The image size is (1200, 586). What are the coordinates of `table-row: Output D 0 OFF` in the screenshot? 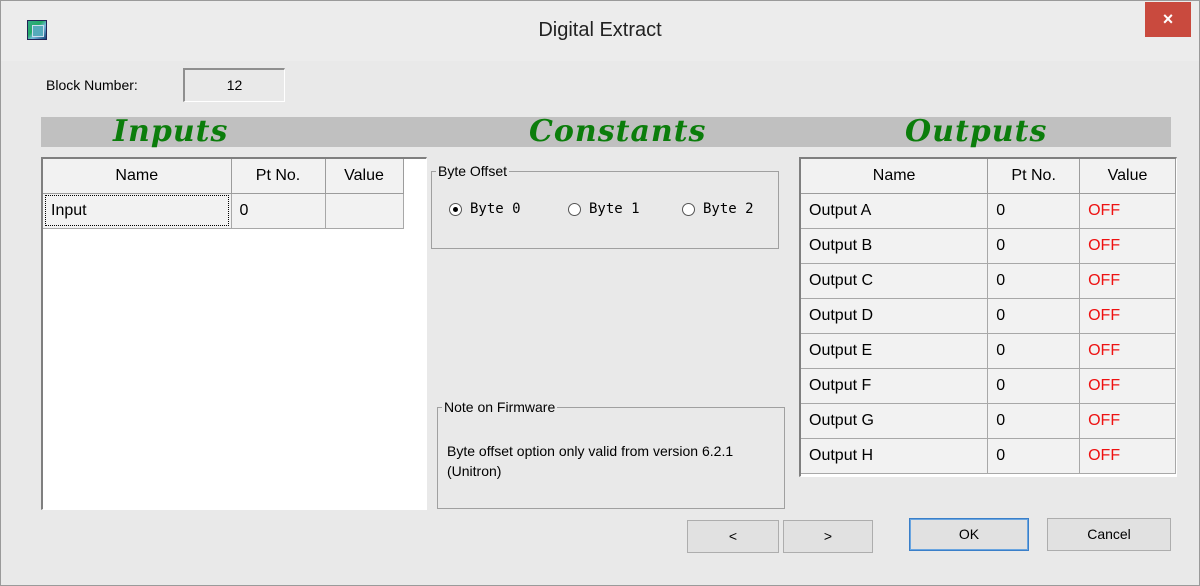 It's located at (988, 316).